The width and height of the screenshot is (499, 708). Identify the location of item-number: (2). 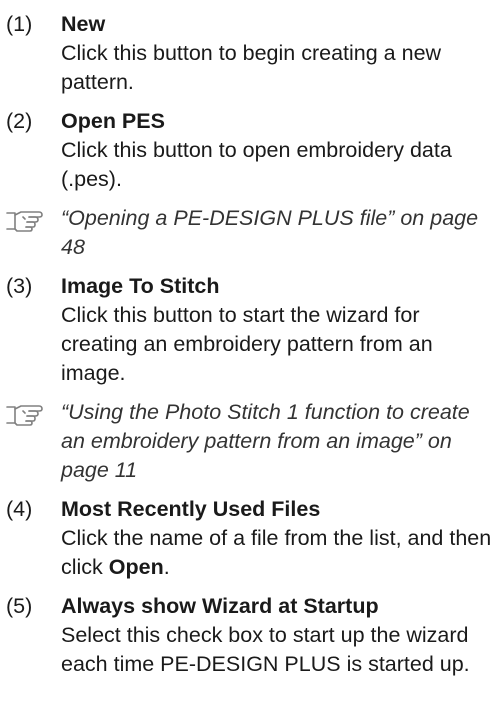
(19, 121).